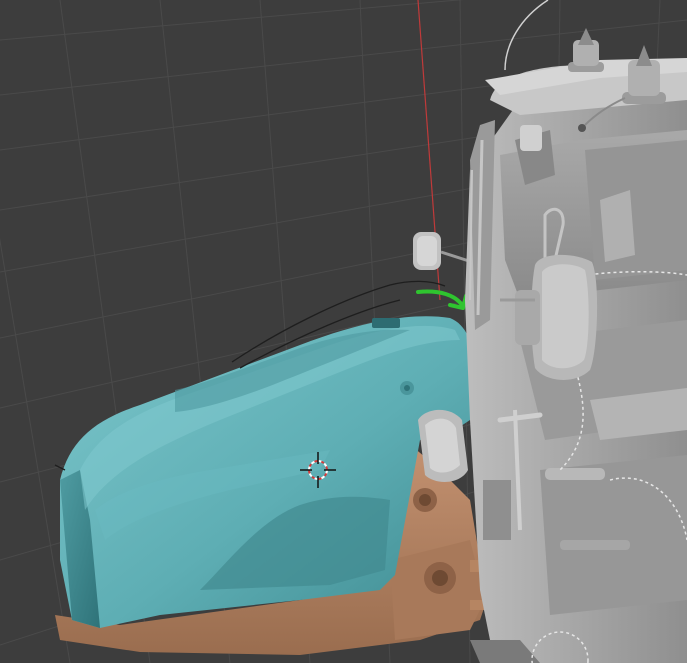 The image size is (687, 663). What do you see at coordinates (442, 299) in the screenshot?
I see `annotation-arrow` at bounding box center [442, 299].